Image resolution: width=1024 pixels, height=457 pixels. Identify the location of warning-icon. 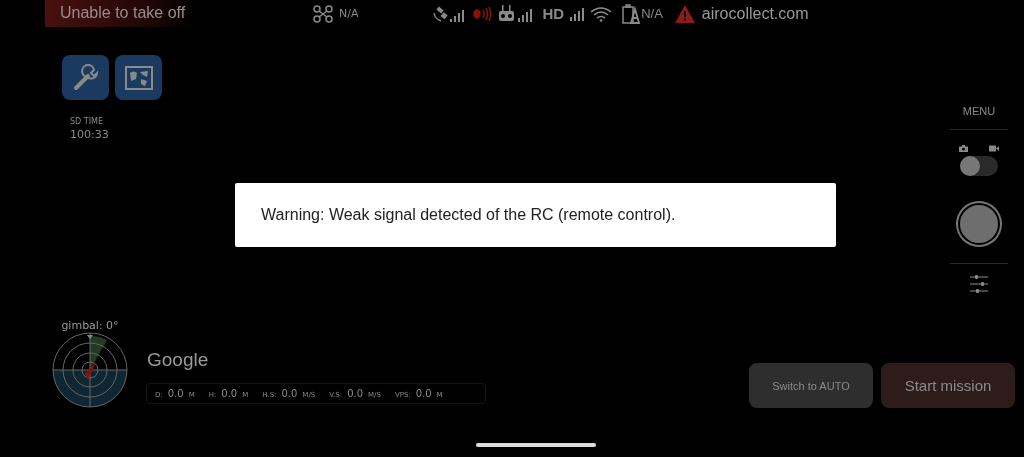
(684, 13).